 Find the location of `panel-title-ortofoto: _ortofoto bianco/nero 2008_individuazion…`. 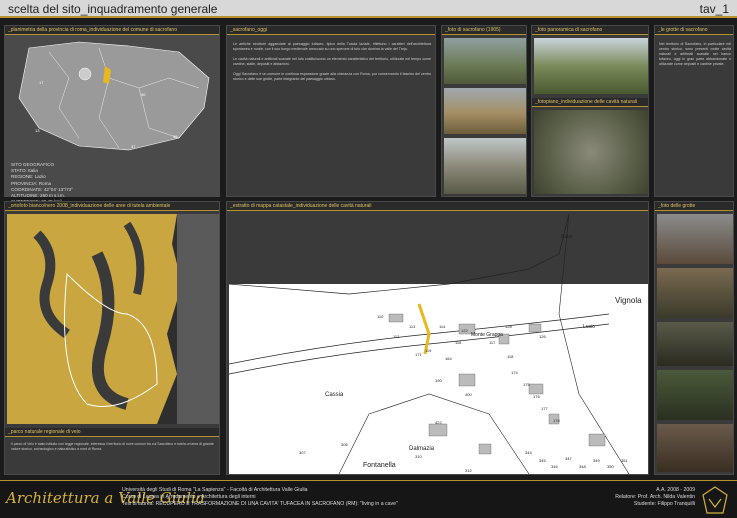

panel-title-ortofoto: _ortofoto bianco/nero 2008_individuazion… is located at coordinates (112, 206).